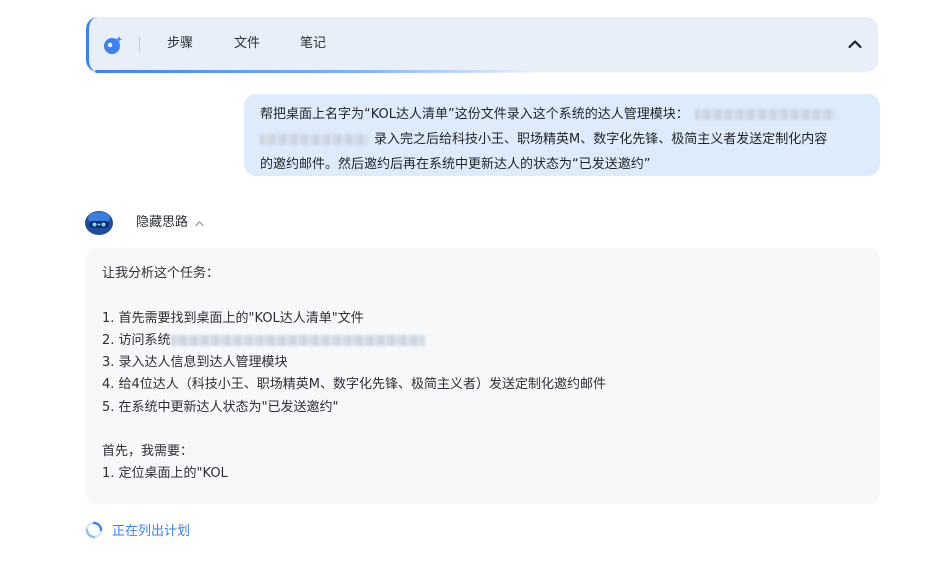 The height and width of the screenshot is (582, 939). I want to click on loading-spinner-icon, so click(94, 529).